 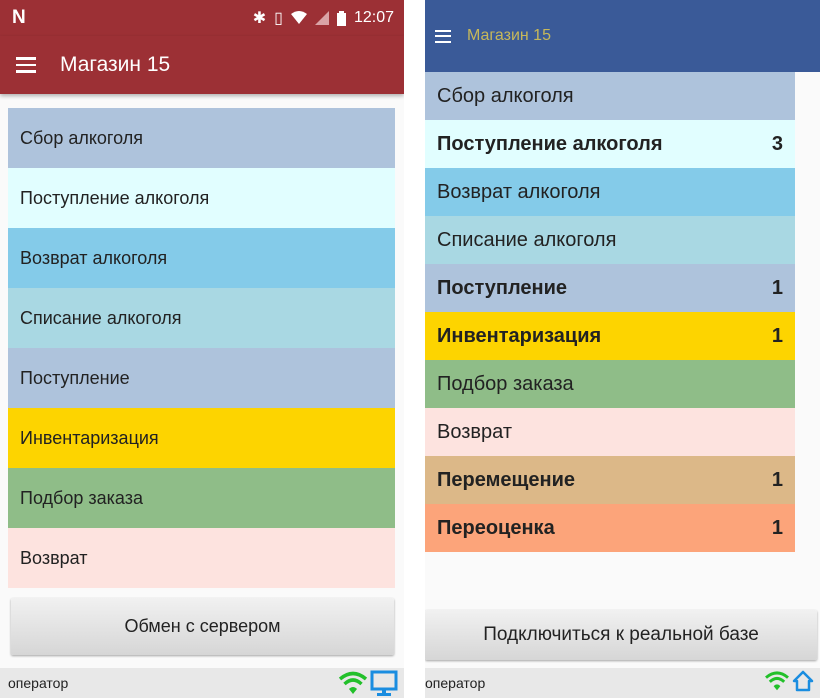 I want to click on menu-item-peremeshchenie: Перемещение 1, so click(x=610, y=480).